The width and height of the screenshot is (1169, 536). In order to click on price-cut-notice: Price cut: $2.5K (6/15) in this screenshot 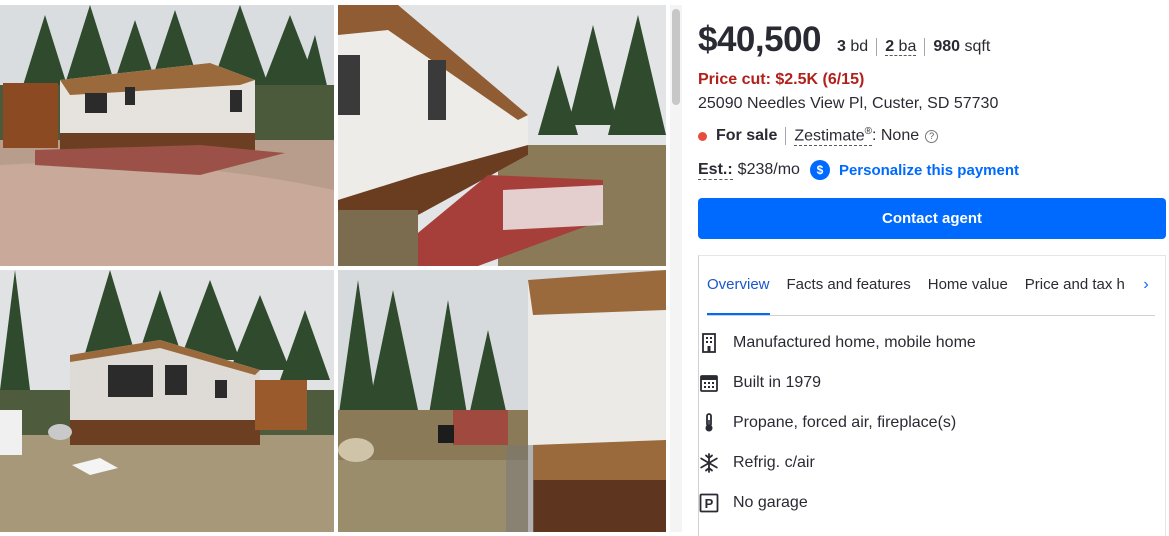, I will do `click(781, 79)`.